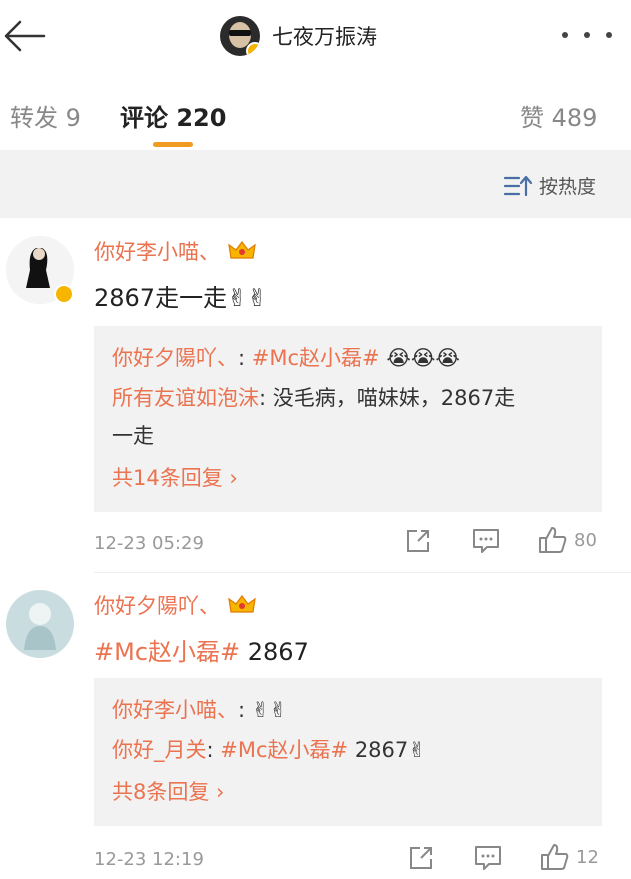 The height and width of the screenshot is (879, 631). I want to click on like-button: 80, so click(567, 540).